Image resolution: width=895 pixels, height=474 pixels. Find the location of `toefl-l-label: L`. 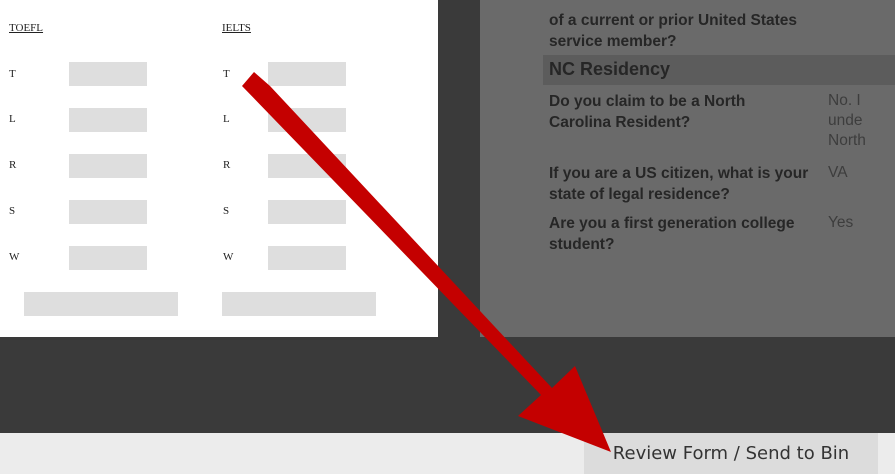

toefl-l-label: L is located at coordinates (12, 119).